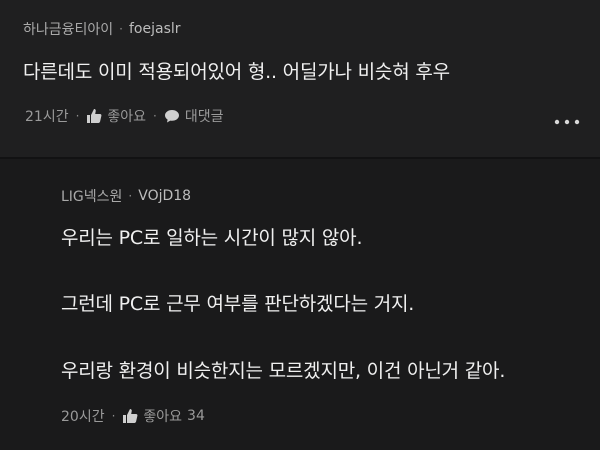 This screenshot has width=600, height=450. What do you see at coordinates (236, 72) in the screenshot?
I see `comment-text: 다른데도 이미 적용되어있어 형.. 어딜가나 비슷혀 후우` at bounding box center [236, 72].